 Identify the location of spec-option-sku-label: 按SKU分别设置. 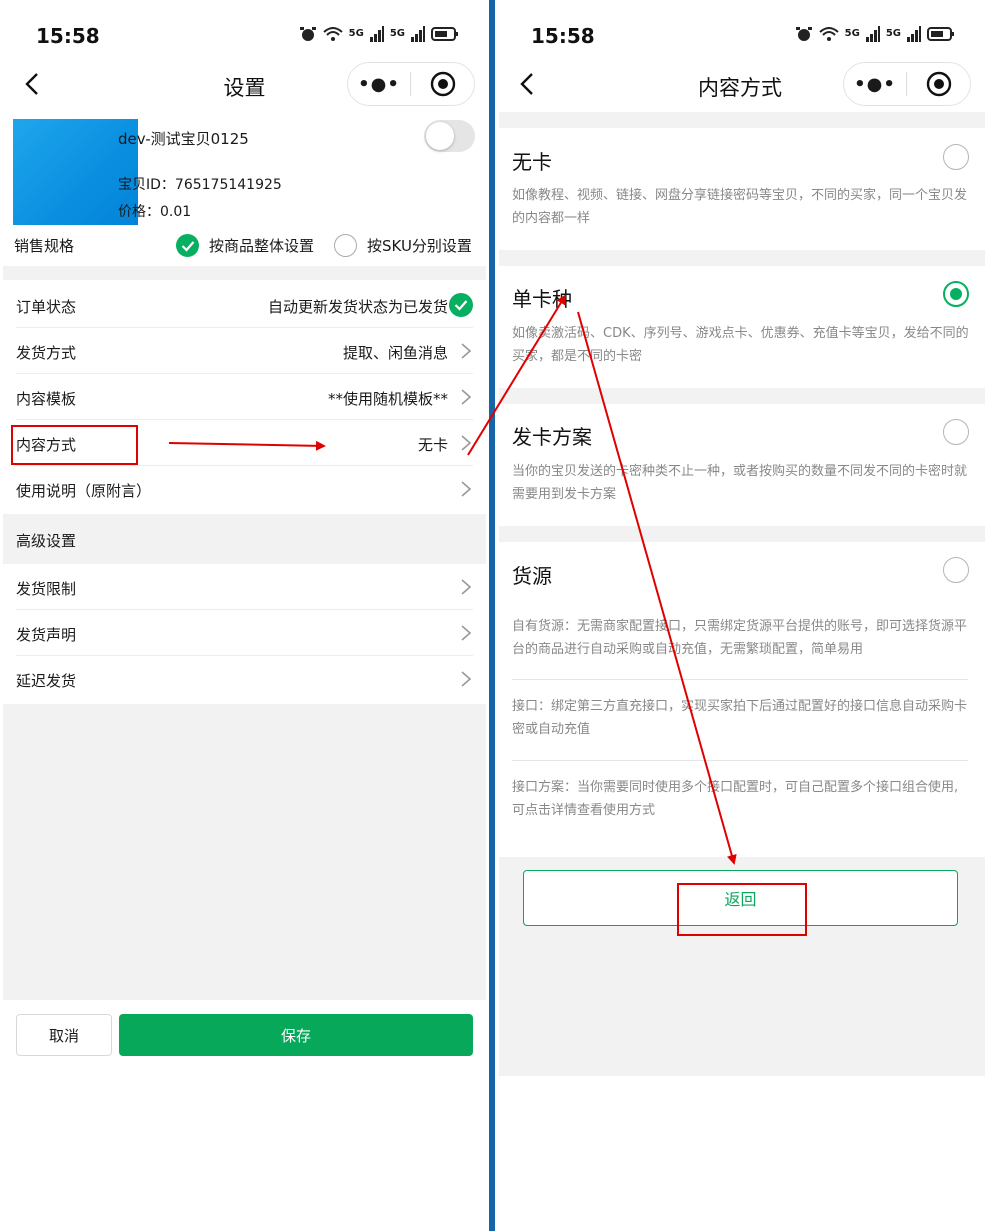
(419, 246).